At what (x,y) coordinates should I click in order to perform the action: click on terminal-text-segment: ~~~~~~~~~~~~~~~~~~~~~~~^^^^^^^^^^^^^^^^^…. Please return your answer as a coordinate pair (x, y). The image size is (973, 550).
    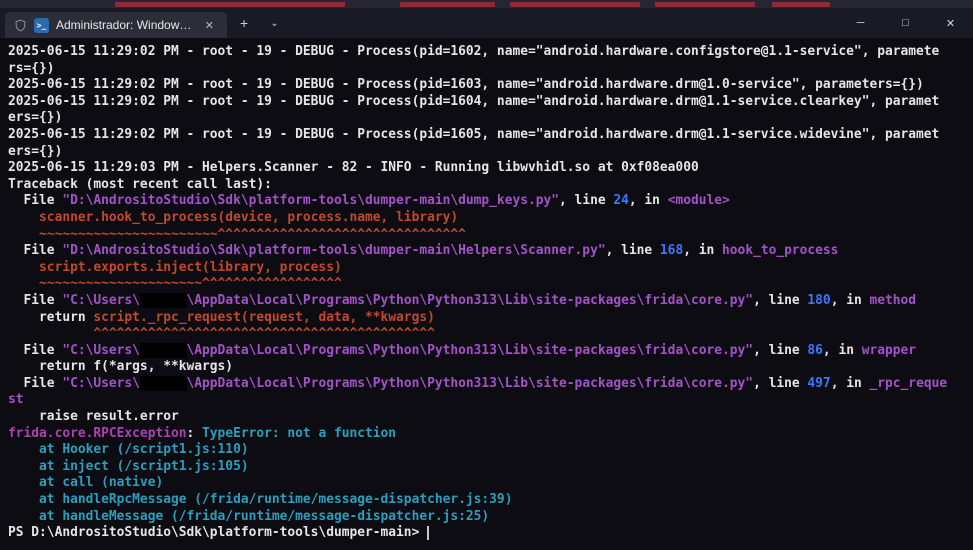
    Looking at the image, I should click on (252, 234).